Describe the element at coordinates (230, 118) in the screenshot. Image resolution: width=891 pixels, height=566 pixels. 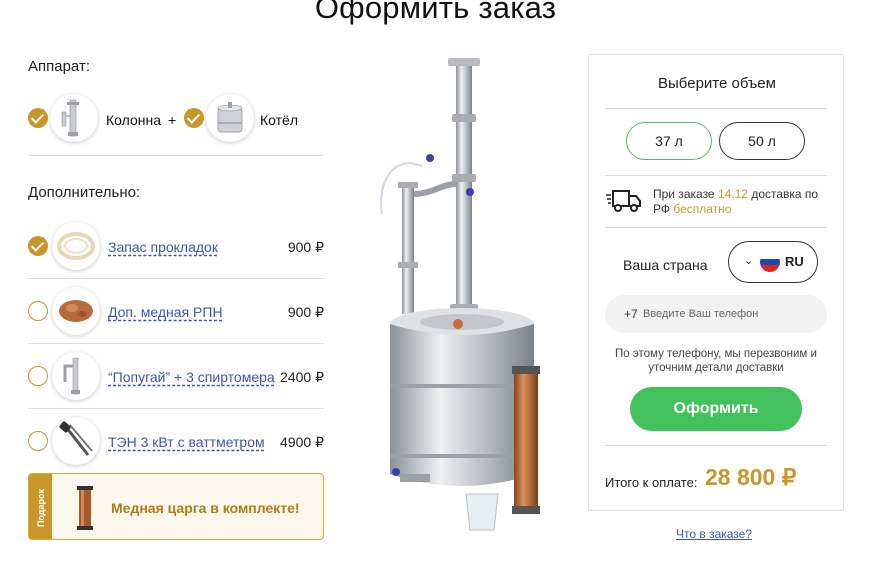
I see `boiler-icon` at that location.